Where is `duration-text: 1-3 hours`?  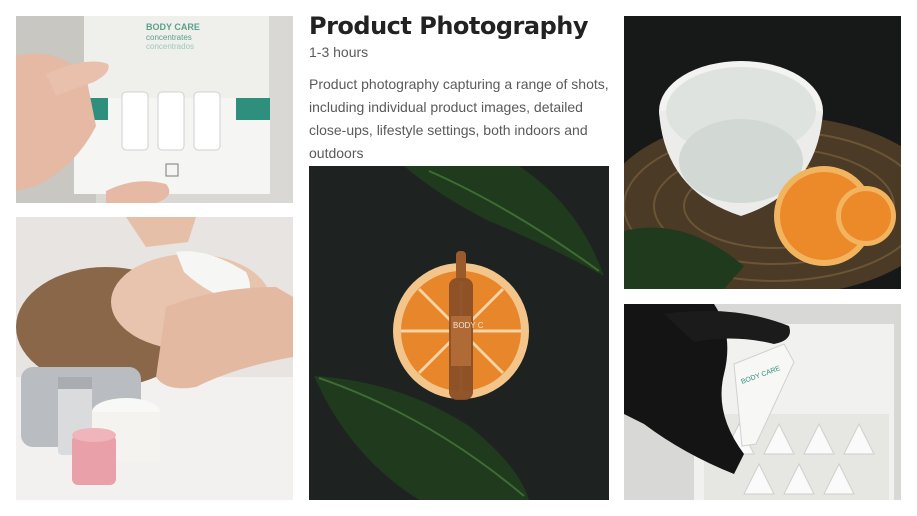
duration-text: 1-3 hours is located at coordinates (339, 52).